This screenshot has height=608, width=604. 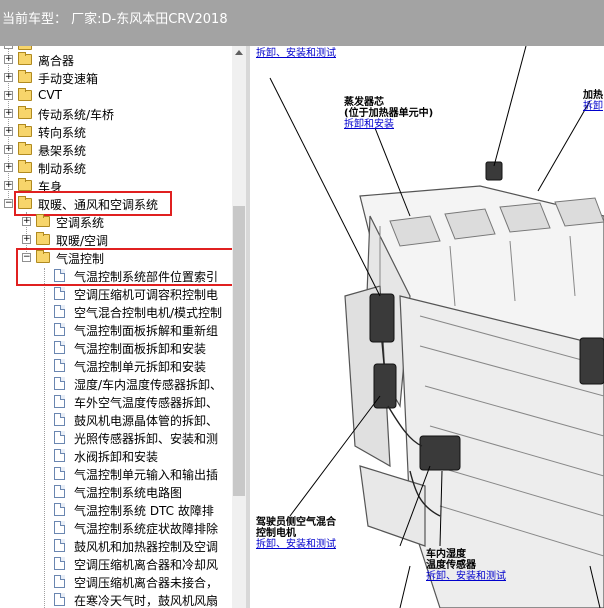 I want to click on tree-item-document: 在寒冷天气时，鼓风机风扇, so click(x=120, y=599).